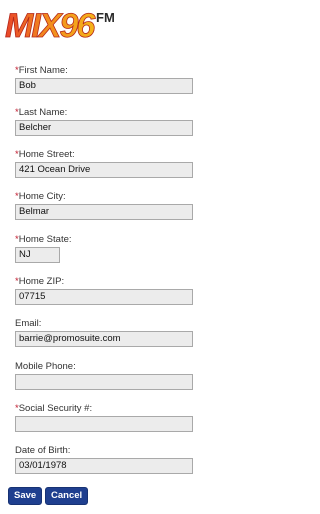  What do you see at coordinates (40, 281) in the screenshot?
I see `home-zip-label: *Home ZIP:` at bounding box center [40, 281].